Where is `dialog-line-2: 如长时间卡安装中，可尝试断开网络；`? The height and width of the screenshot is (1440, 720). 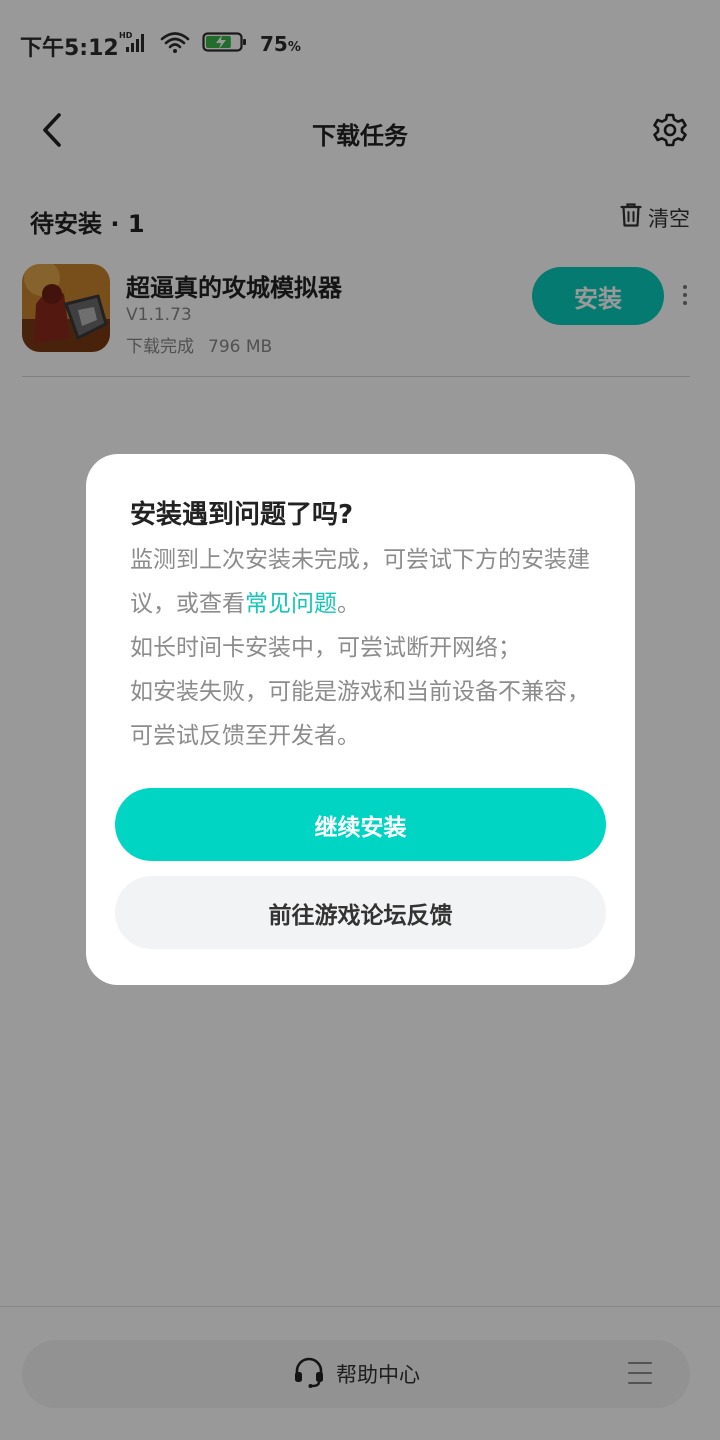 dialog-line-2: 如长时间卡安装中，可尝试断开网络； is located at coordinates (325, 648).